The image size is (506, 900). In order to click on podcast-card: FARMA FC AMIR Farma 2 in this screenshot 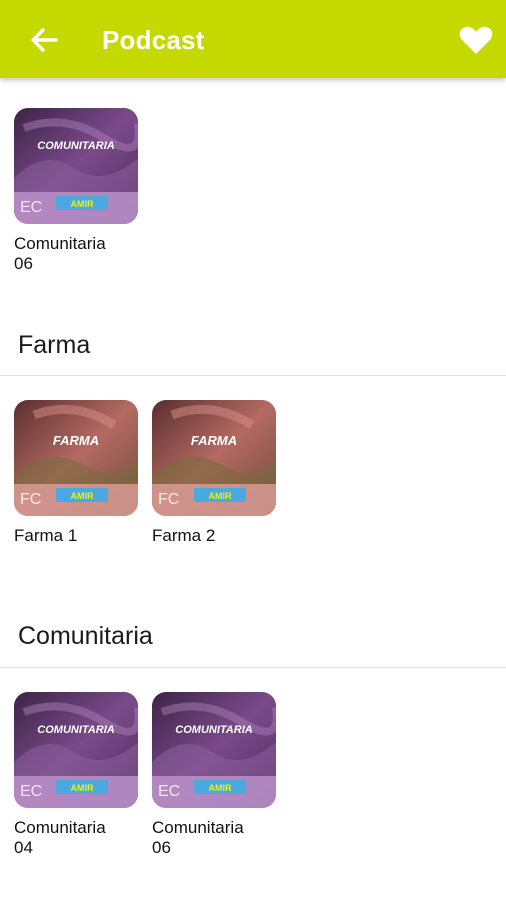, I will do `click(214, 473)`.